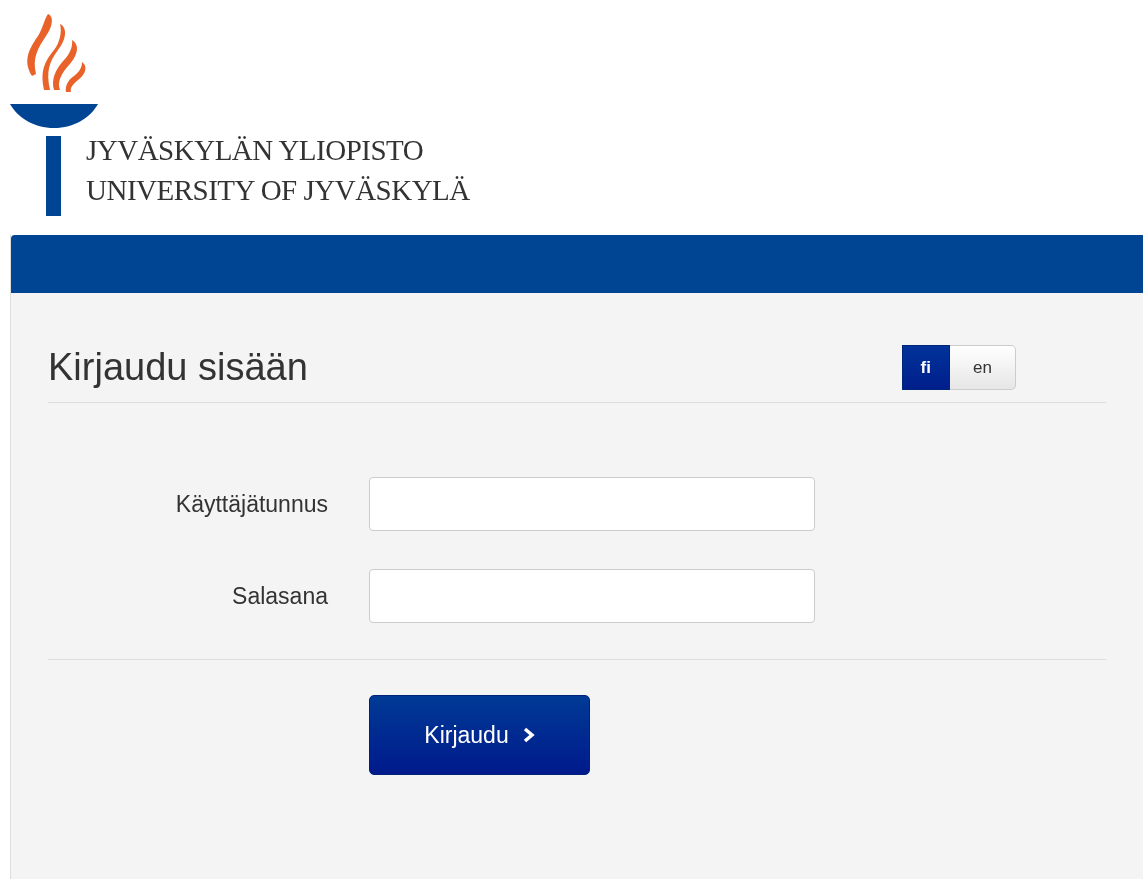 This screenshot has width=1143, height=879. What do you see at coordinates (251, 504) in the screenshot?
I see `field-label: Käyttäjätunnus` at bounding box center [251, 504].